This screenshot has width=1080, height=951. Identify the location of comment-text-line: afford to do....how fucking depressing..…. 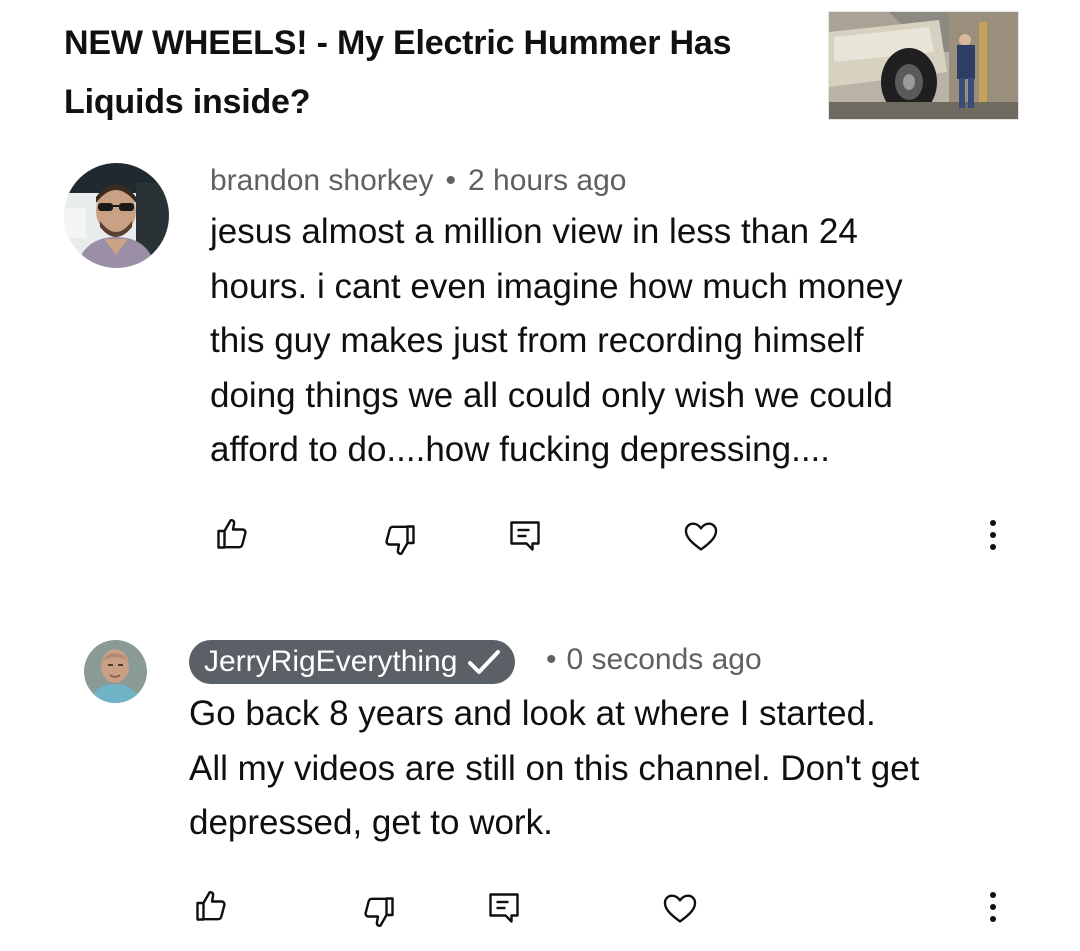
(520, 449).